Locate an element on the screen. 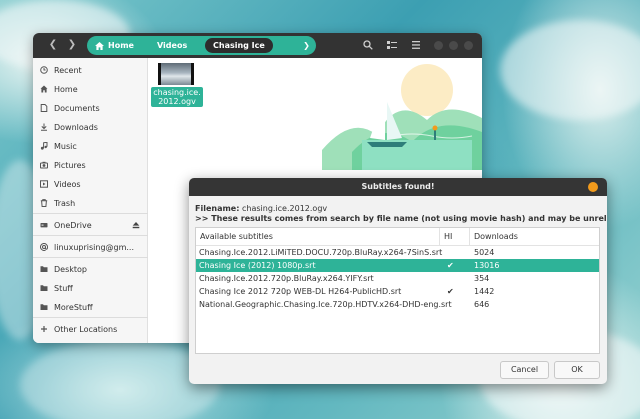 The image size is (640, 419). sidebar-item-label: Home is located at coordinates (66, 89).